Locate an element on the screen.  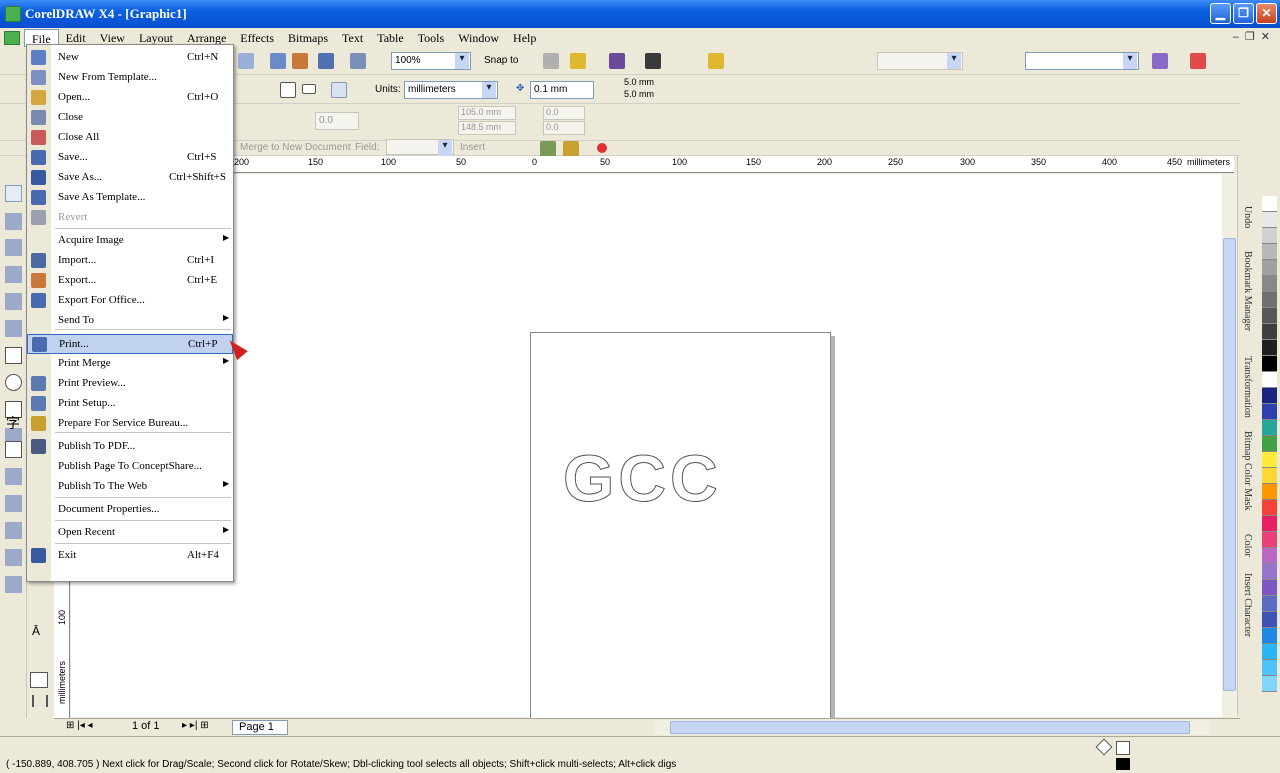
close-button: ✕ is located at coordinates (1266, 13).